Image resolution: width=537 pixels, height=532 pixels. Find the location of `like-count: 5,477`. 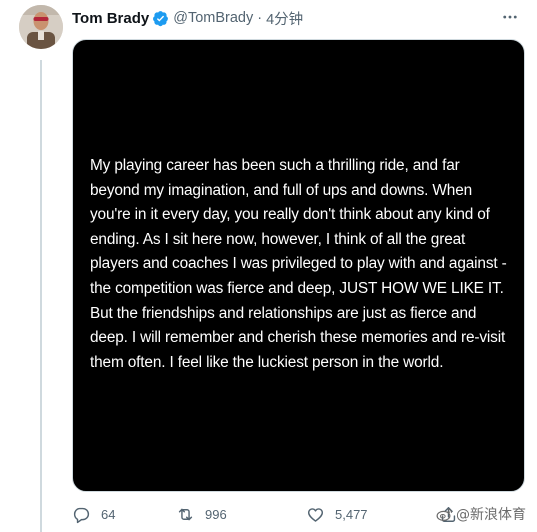

like-count: 5,477 is located at coordinates (351, 514).